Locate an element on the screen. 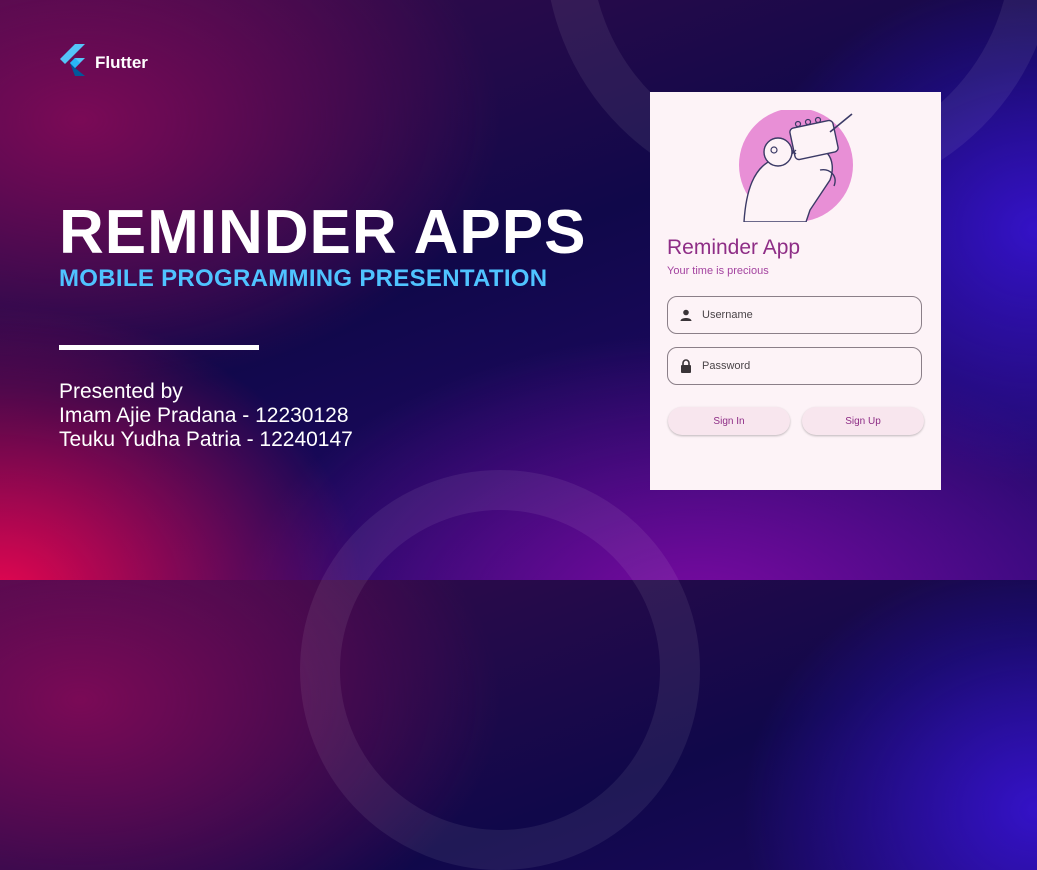  slide-title: REMINDER APPS is located at coordinates (323, 232).